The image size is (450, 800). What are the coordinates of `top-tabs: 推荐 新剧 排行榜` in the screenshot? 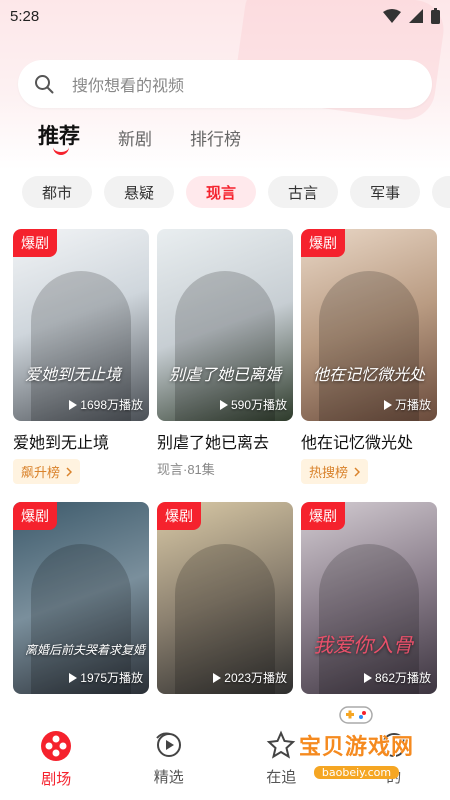 It's located at (139, 137).